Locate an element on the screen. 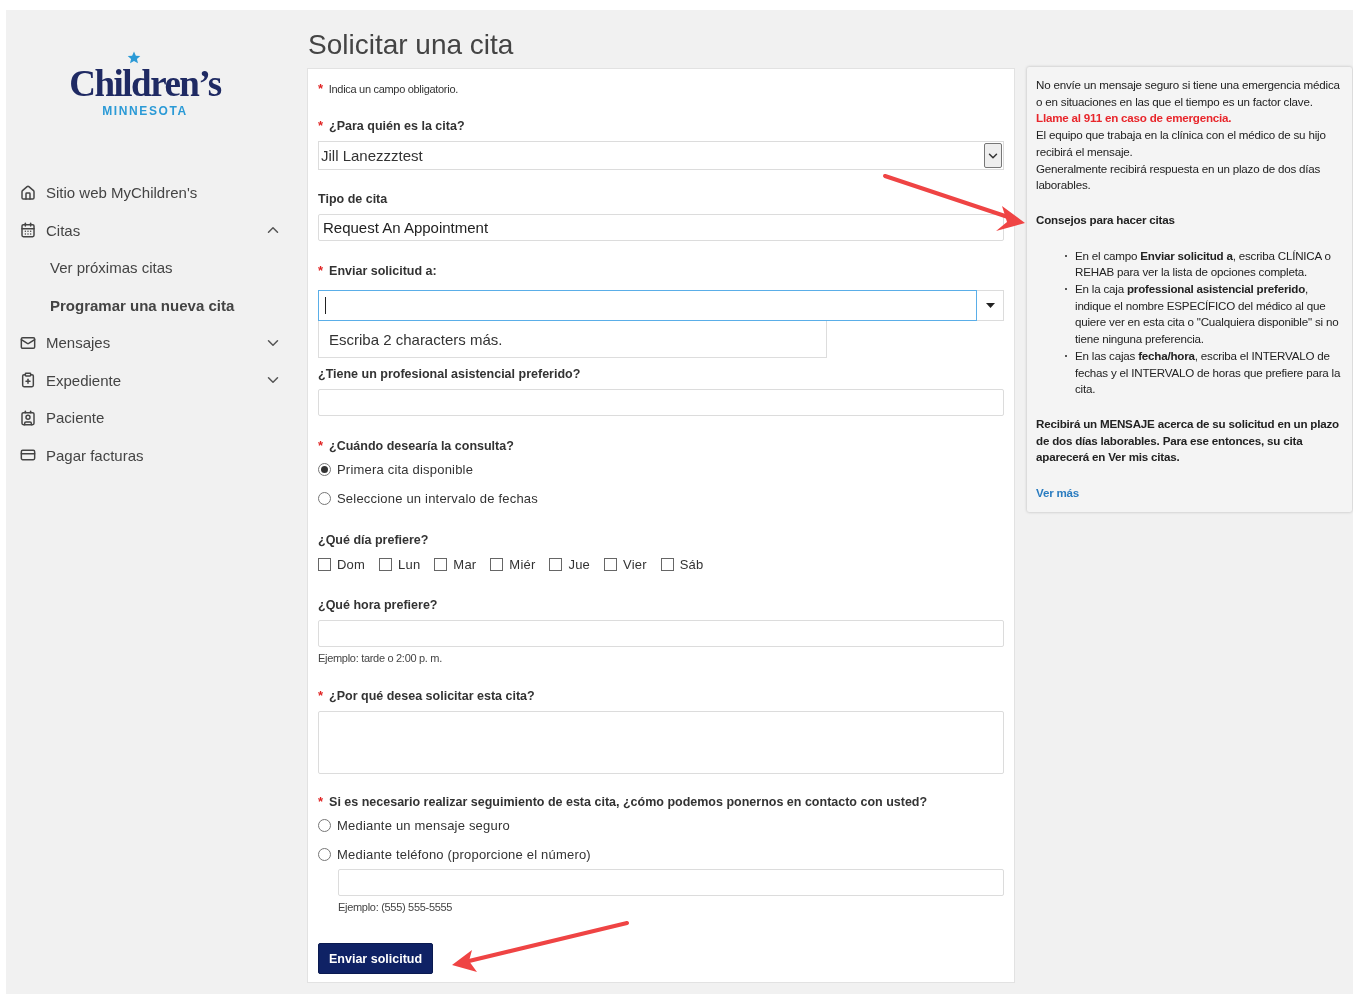 This screenshot has width=1363, height=994. text-cursor is located at coordinates (325, 305).